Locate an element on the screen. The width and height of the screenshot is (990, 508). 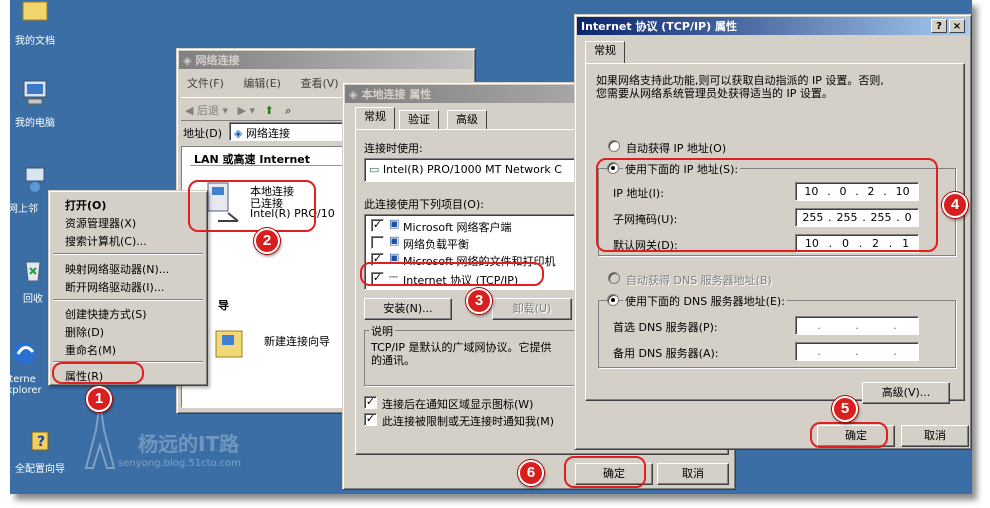
watermark-title: 杨远的IT路 is located at coordinates (189, 444).